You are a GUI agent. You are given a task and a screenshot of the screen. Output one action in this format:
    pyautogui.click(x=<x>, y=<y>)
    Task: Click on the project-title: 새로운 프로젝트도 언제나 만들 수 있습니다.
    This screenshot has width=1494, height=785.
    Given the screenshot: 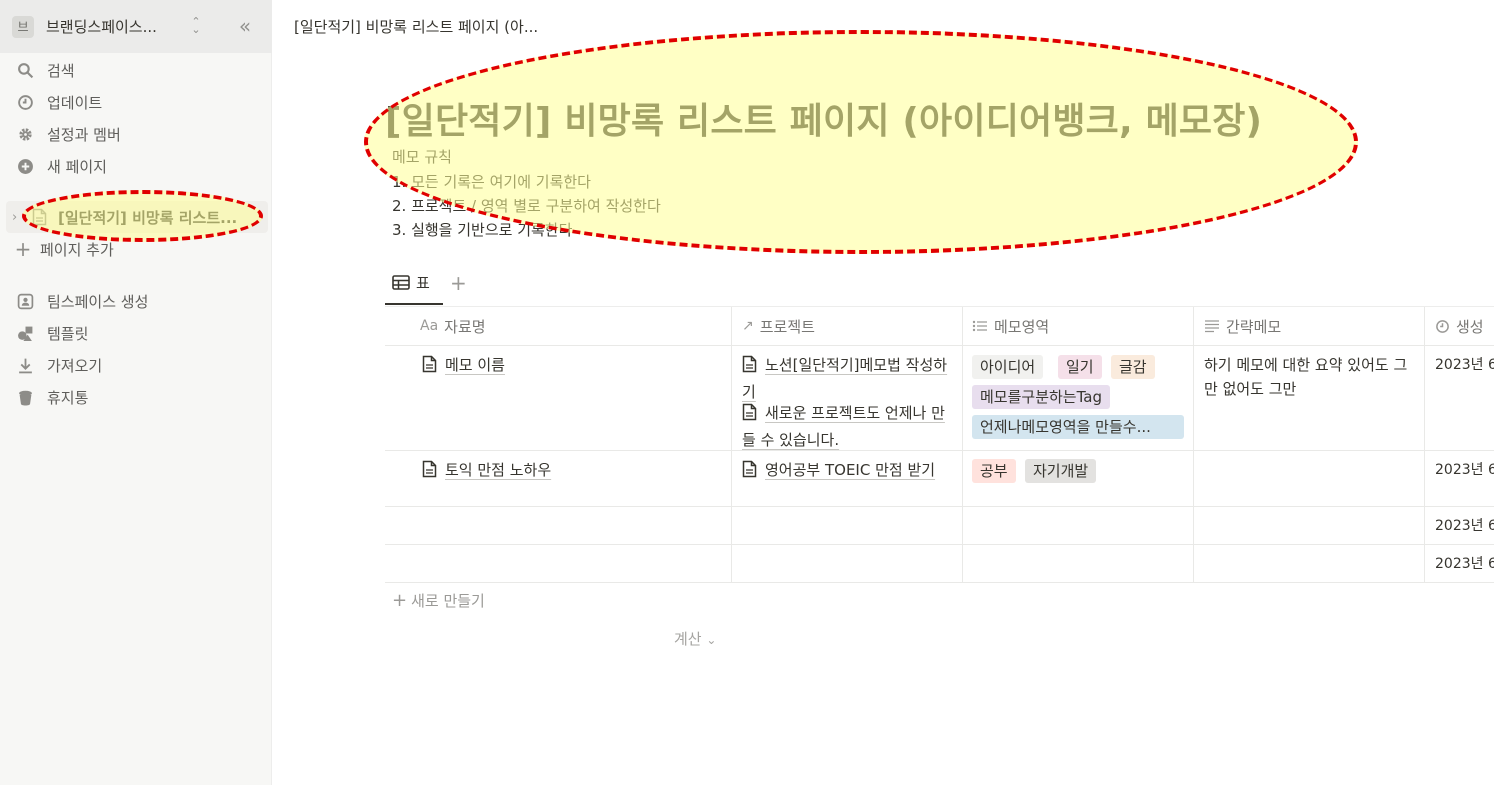 What is the action you would take?
    pyautogui.click(x=843, y=426)
    